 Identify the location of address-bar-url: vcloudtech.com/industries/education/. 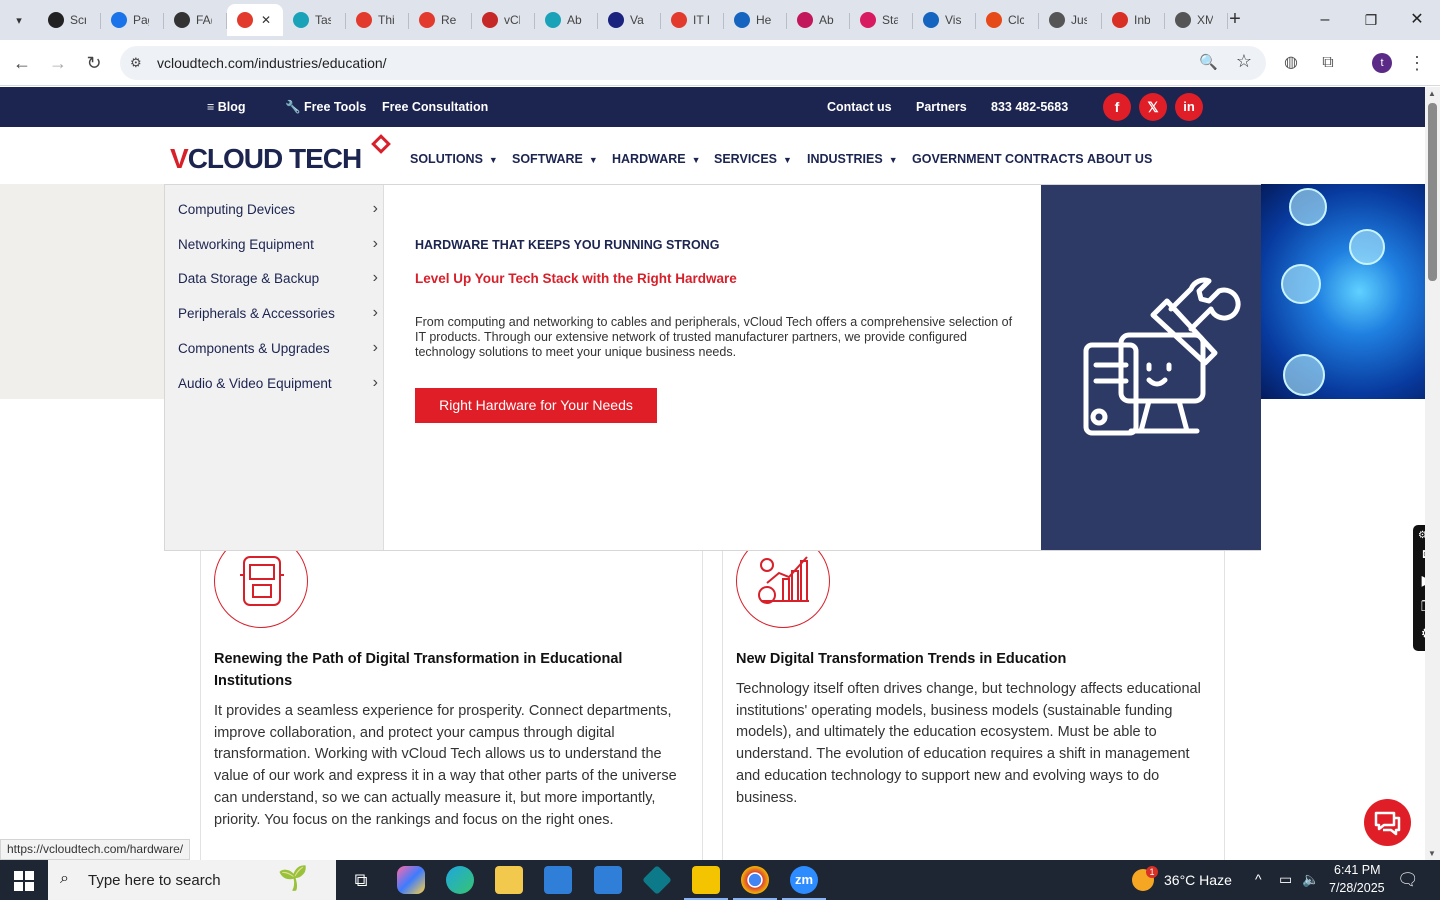
(272, 63).